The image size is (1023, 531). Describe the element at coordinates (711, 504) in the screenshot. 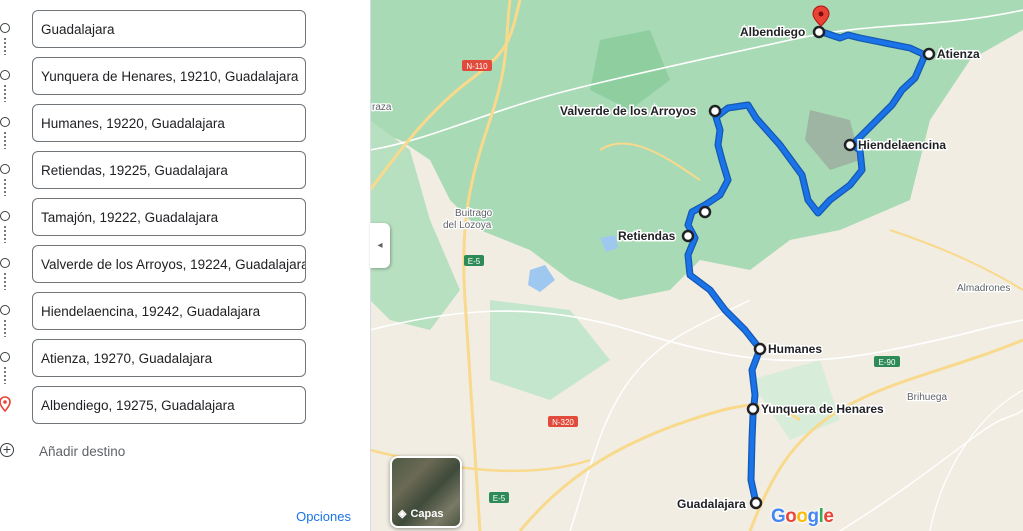

I see `label-guadalajara: Guadalajara` at that location.